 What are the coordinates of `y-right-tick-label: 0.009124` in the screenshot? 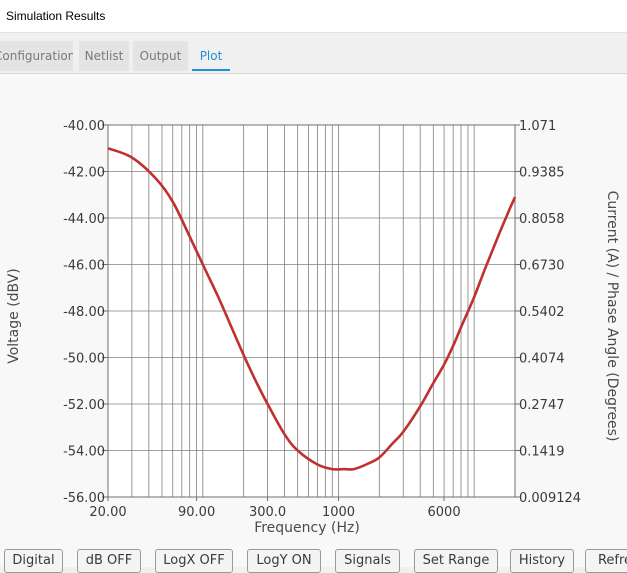 It's located at (550, 498).